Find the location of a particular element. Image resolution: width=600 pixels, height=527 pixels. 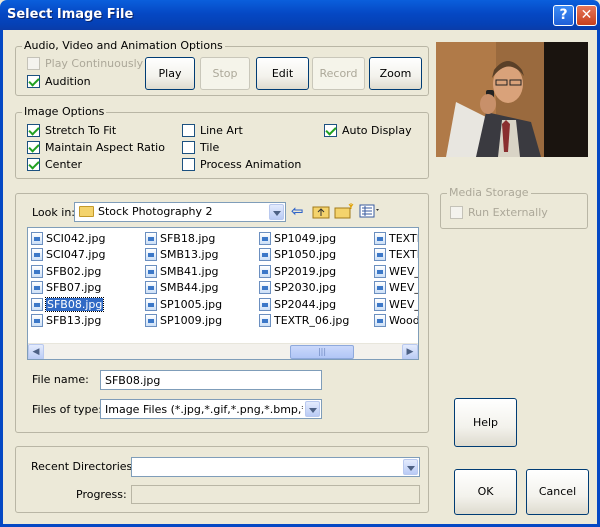

file-item-label: SP1049.jpg is located at coordinates (305, 238).